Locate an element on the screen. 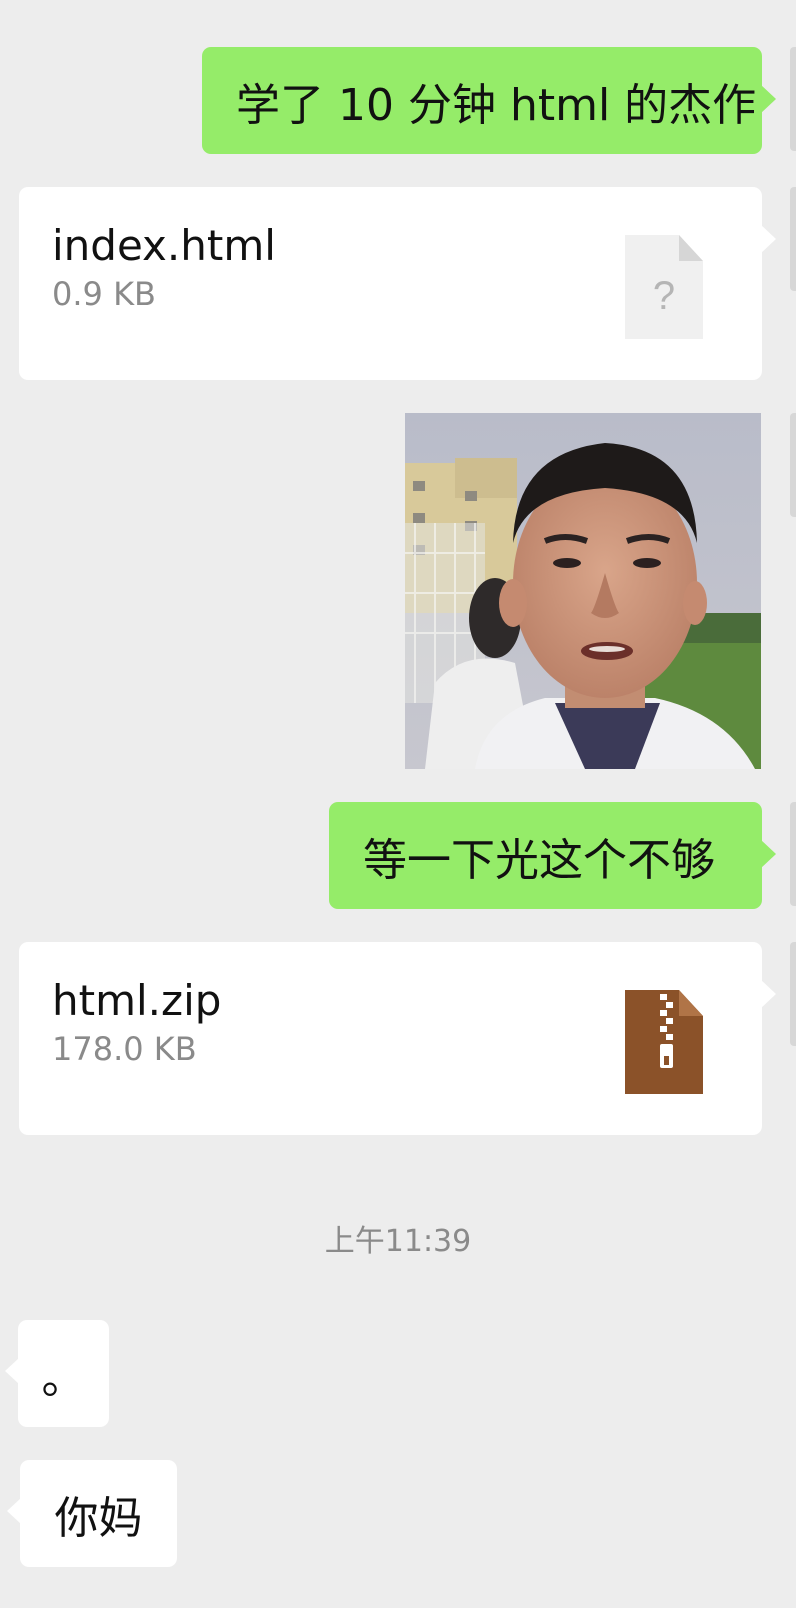 The width and height of the screenshot is (796, 1608). file-size: 178.0 KB is located at coordinates (124, 1049).